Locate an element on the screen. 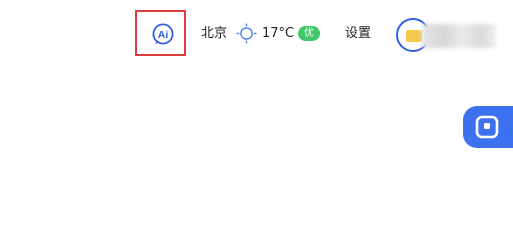 The width and height of the screenshot is (513, 240). ai-assistant-button: Ai is located at coordinates (163, 34).